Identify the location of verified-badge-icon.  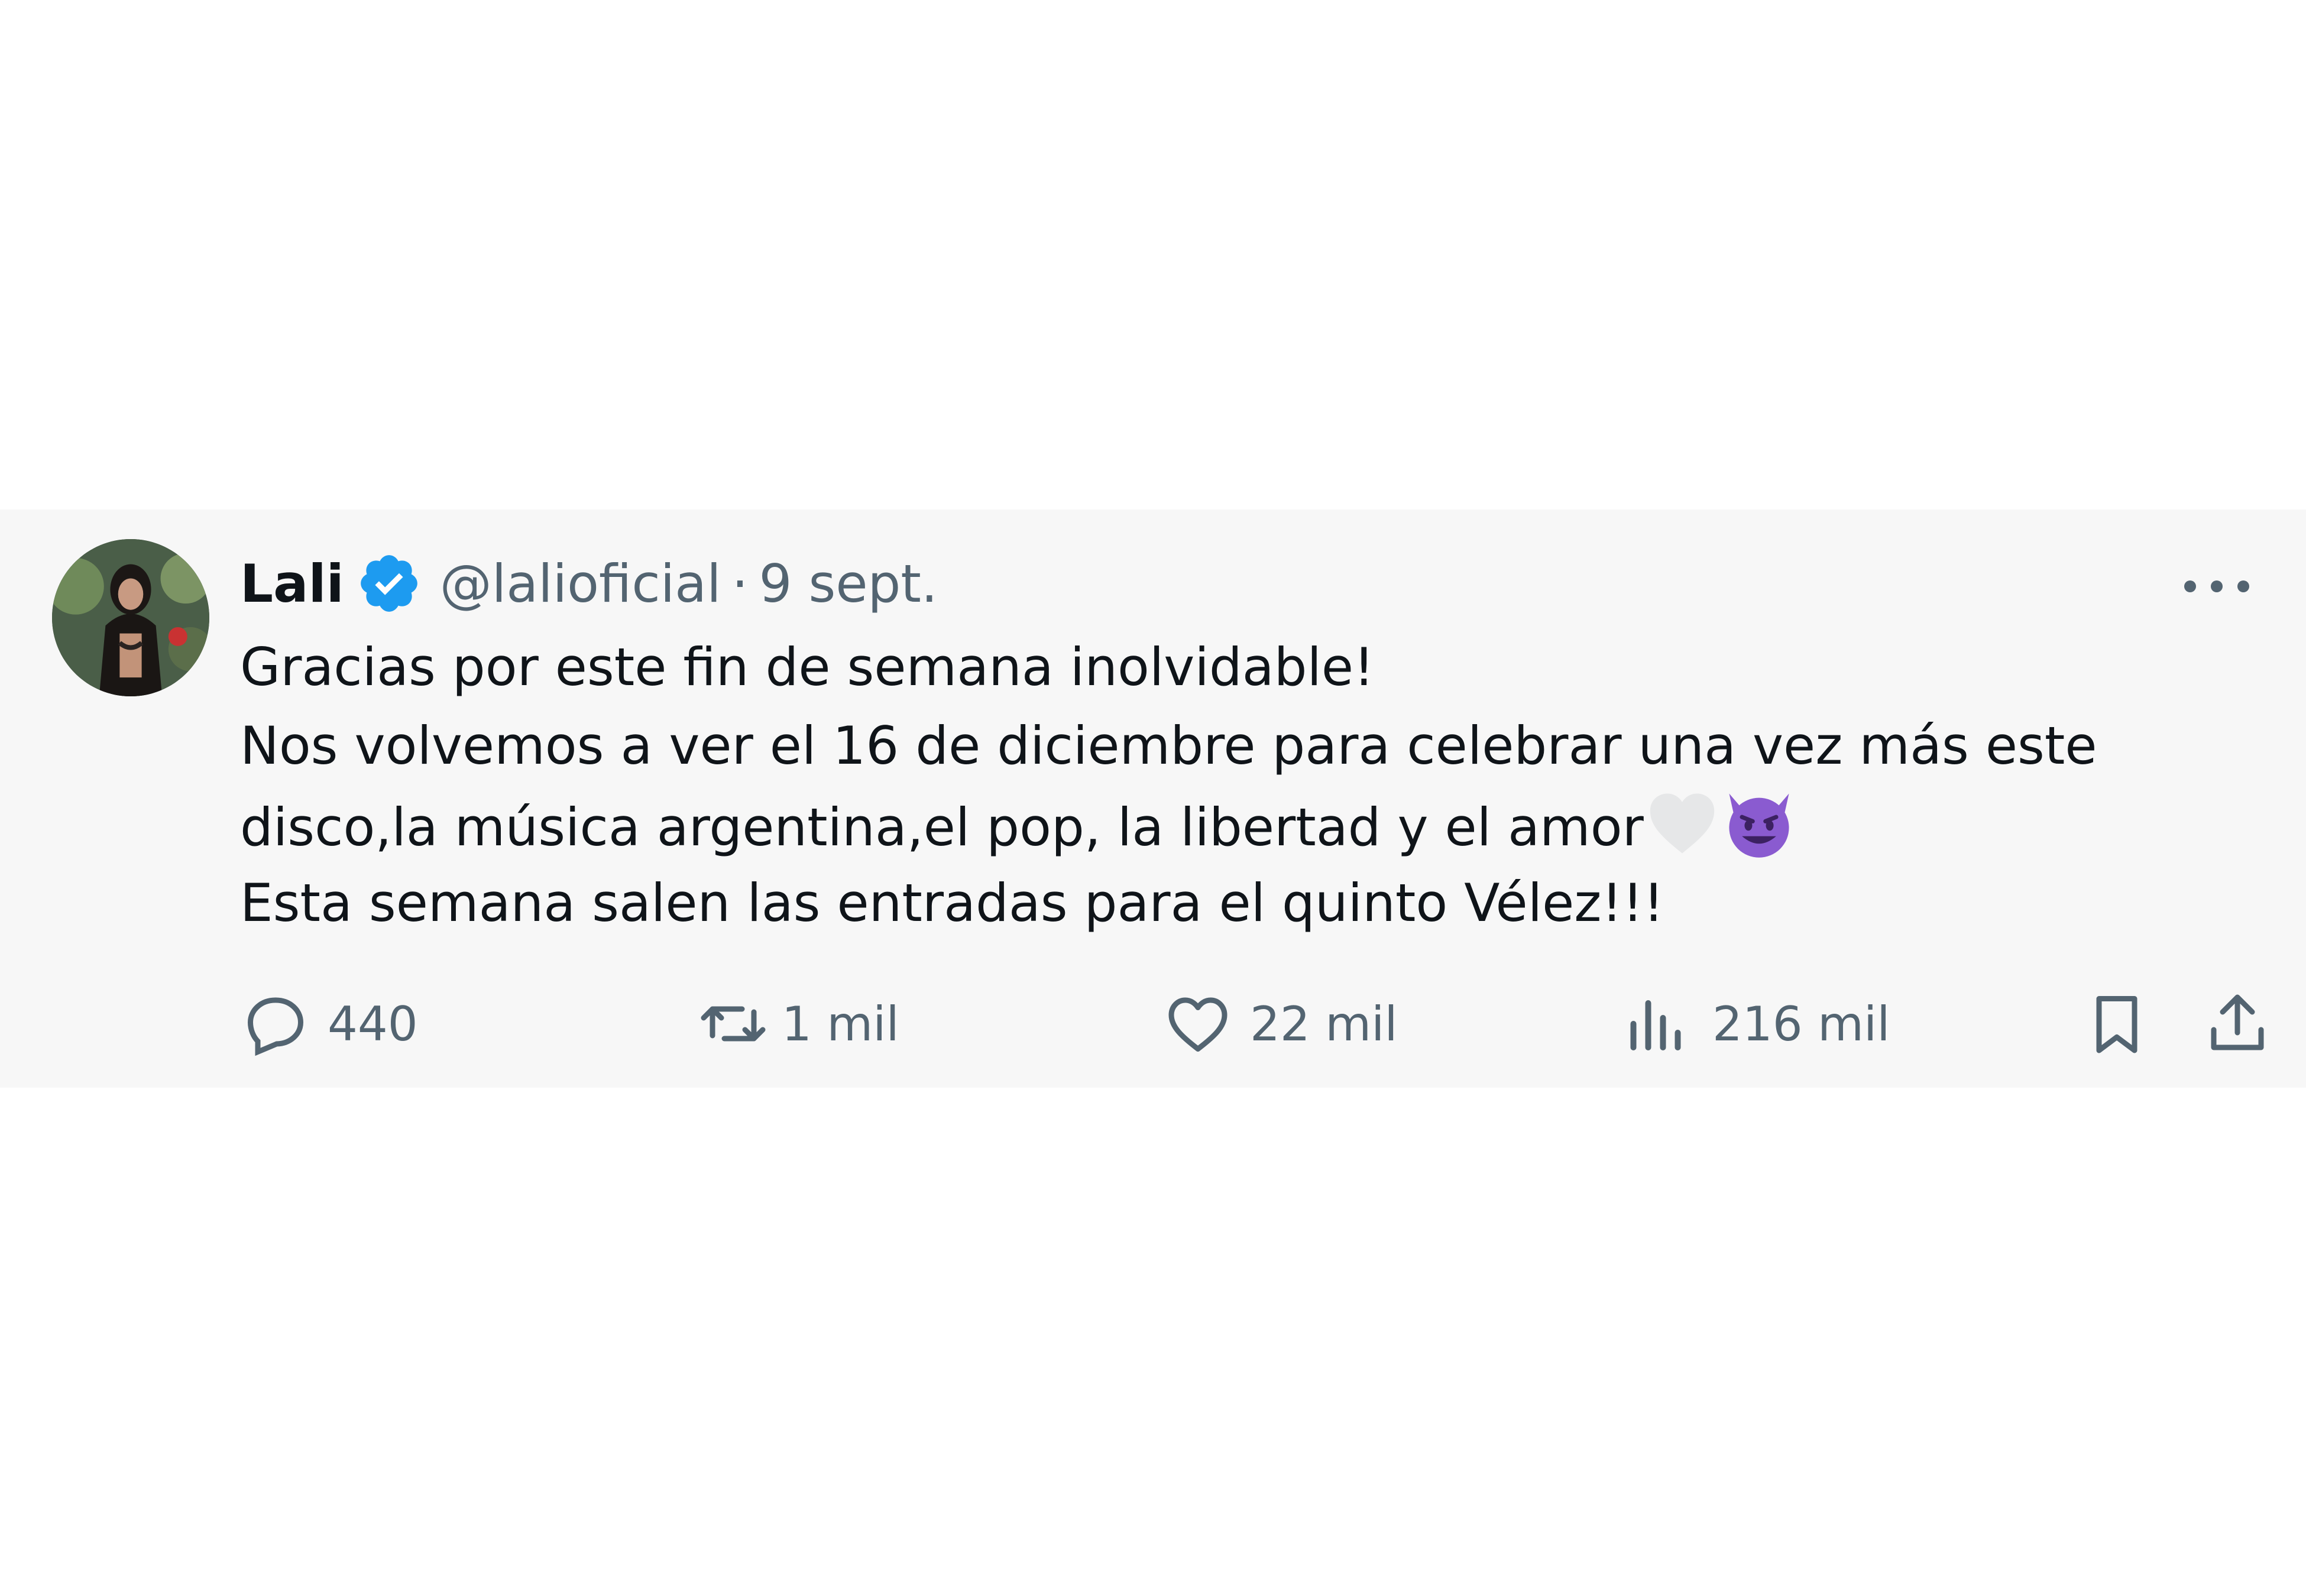
(389, 583).